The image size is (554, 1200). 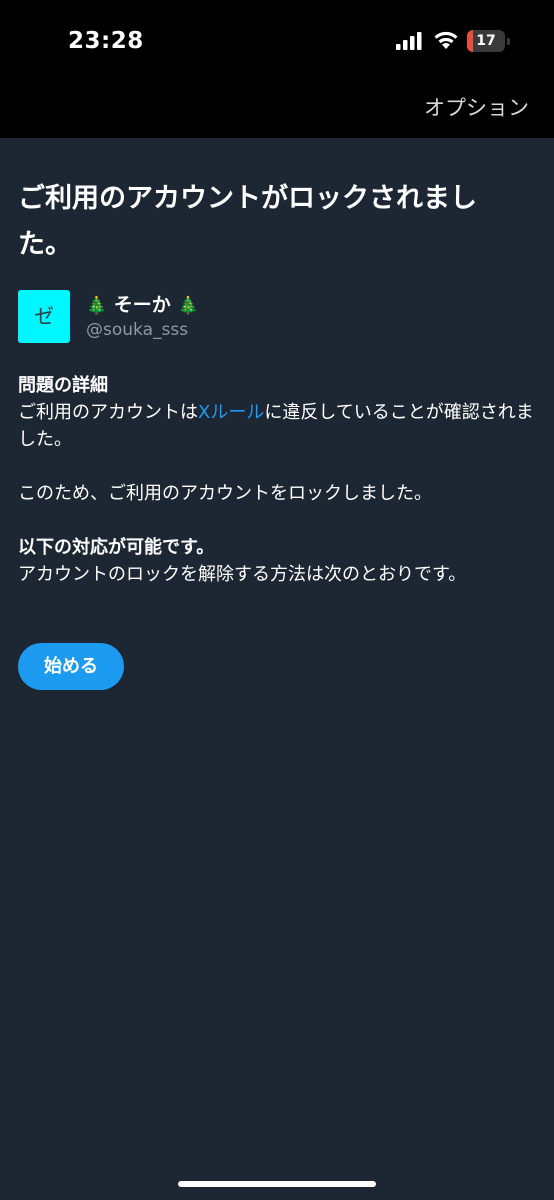 I want to click on display-name: 🎄 そーか 🎄, so click(x=142, y=303).